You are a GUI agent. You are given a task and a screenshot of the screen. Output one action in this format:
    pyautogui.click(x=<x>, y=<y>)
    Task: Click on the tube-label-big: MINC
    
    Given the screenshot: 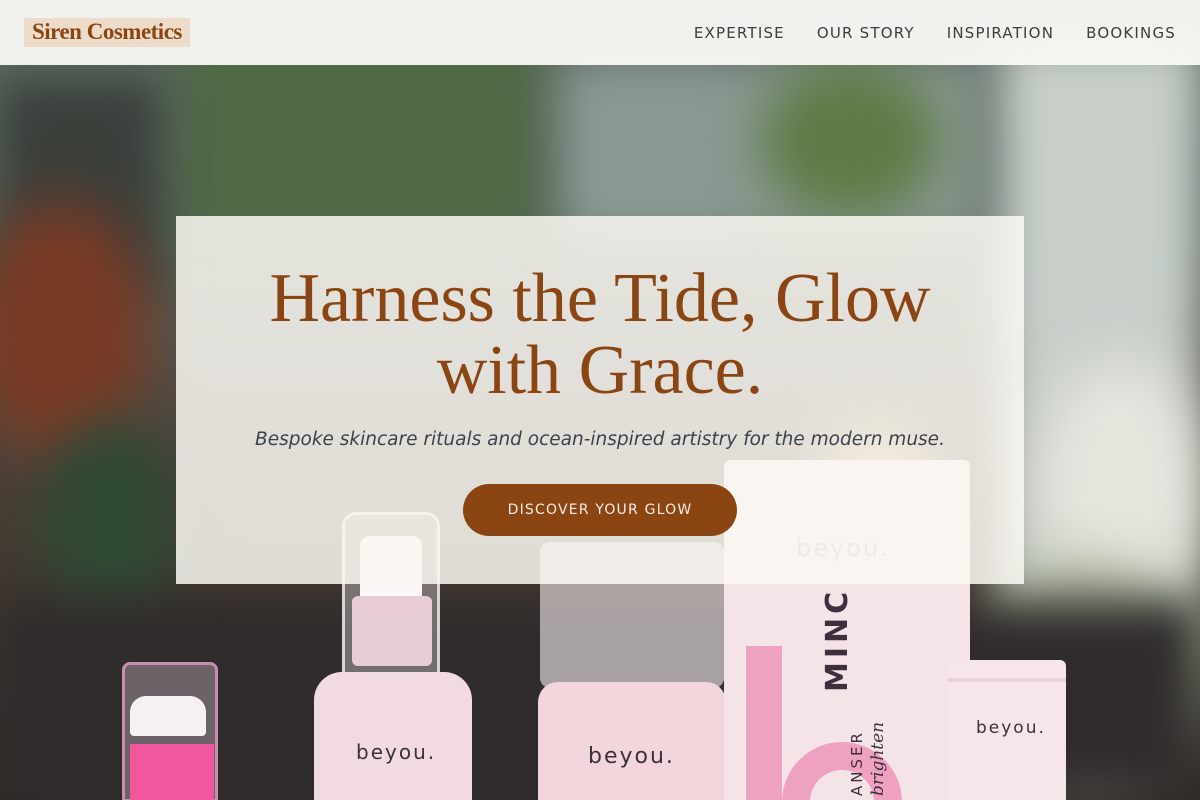 What is the action you would take?
    pyautogui.click(x=837, y=639)
    